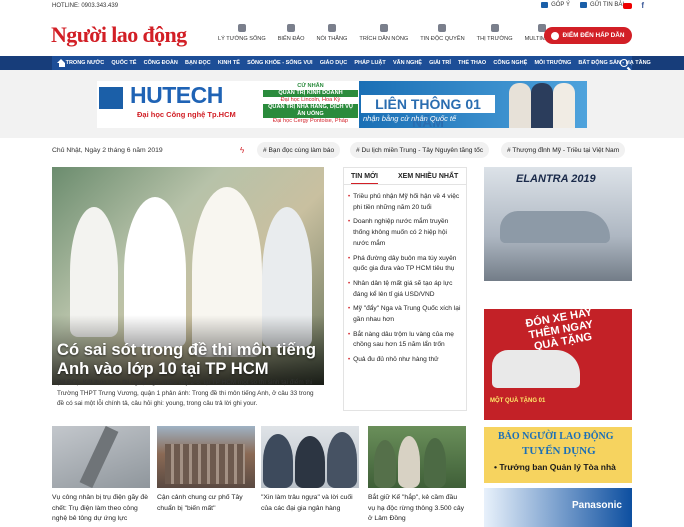 The width and height of the screenshot is (684, 527). Describe the element at coordinates (558, 507) in the screenshot. I see `panasonic-ad: Panasonic` at that location.